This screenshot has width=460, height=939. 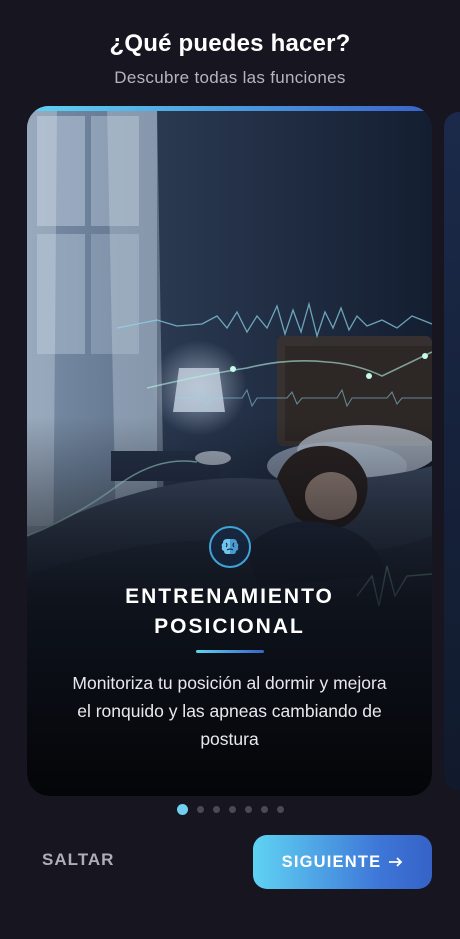 What do you see at coordinates (396, 862) in the screenshot?
I see `arrow-right-icon` at bounding box center [396, 862].